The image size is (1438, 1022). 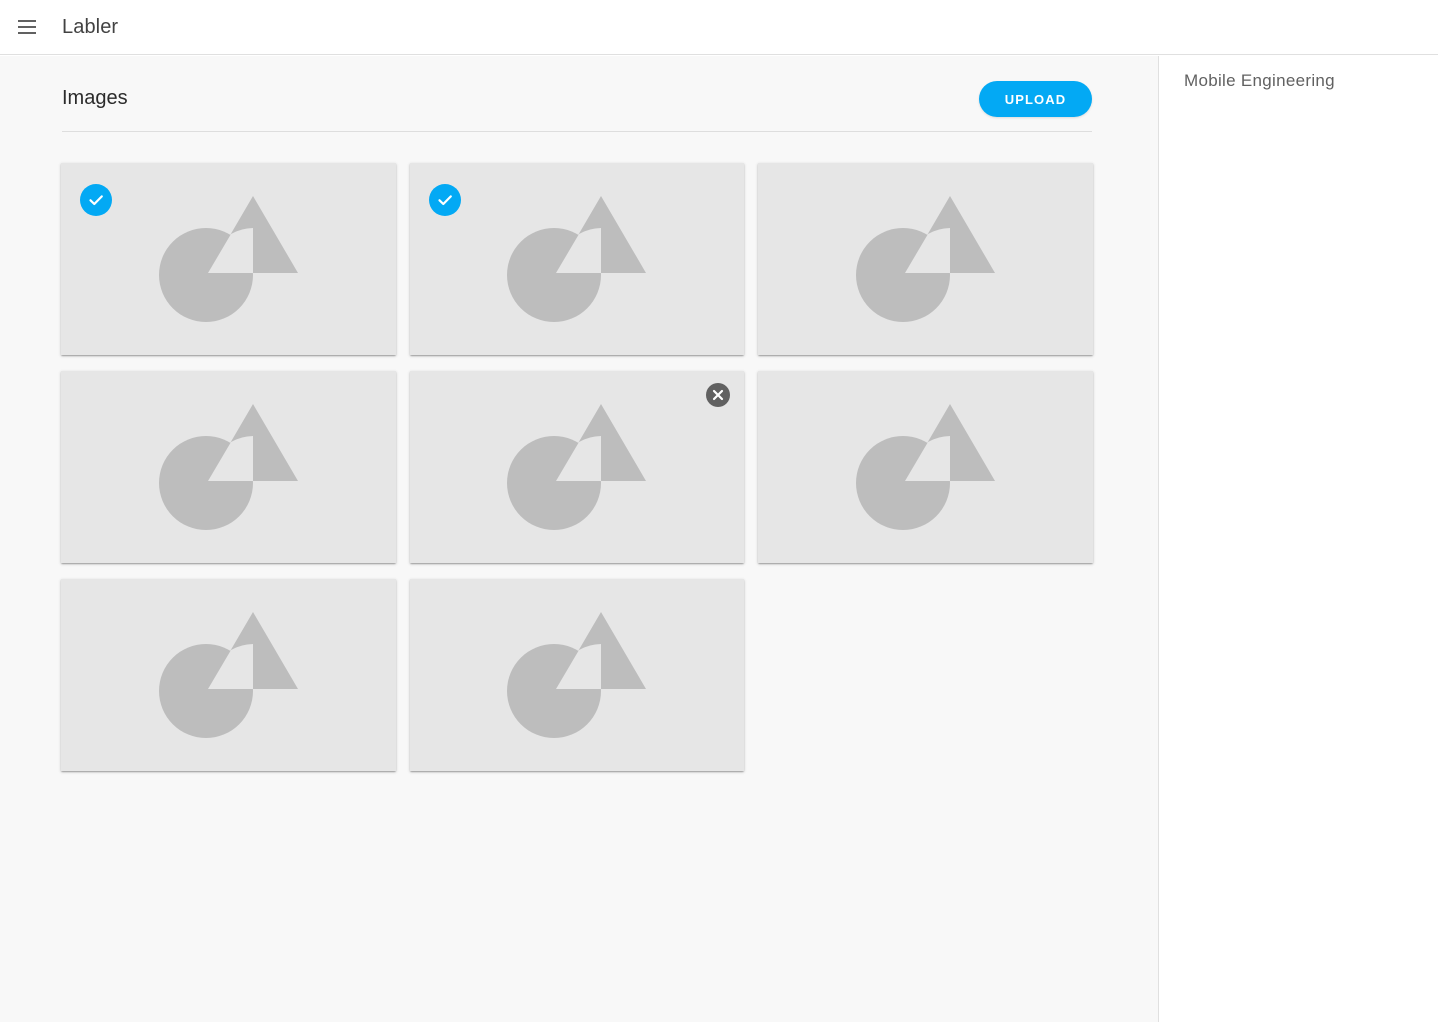 I want to click on remove-circle-icon, so click(x=718, y=395).